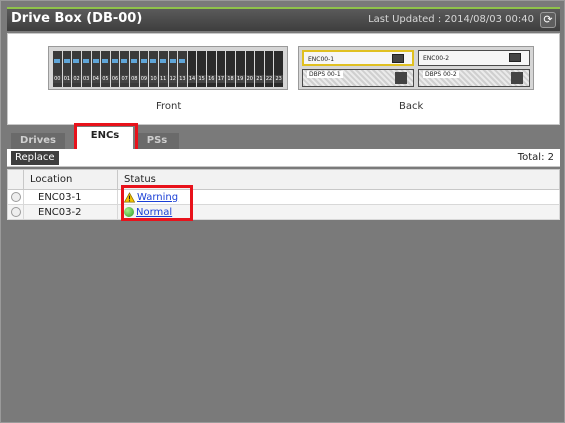 Image resolution: width=565 pixels, height=423 pixels. Describe the element at coordinates (157, 141) in the screenshot. I see `tab-pss: PSs` at that location.